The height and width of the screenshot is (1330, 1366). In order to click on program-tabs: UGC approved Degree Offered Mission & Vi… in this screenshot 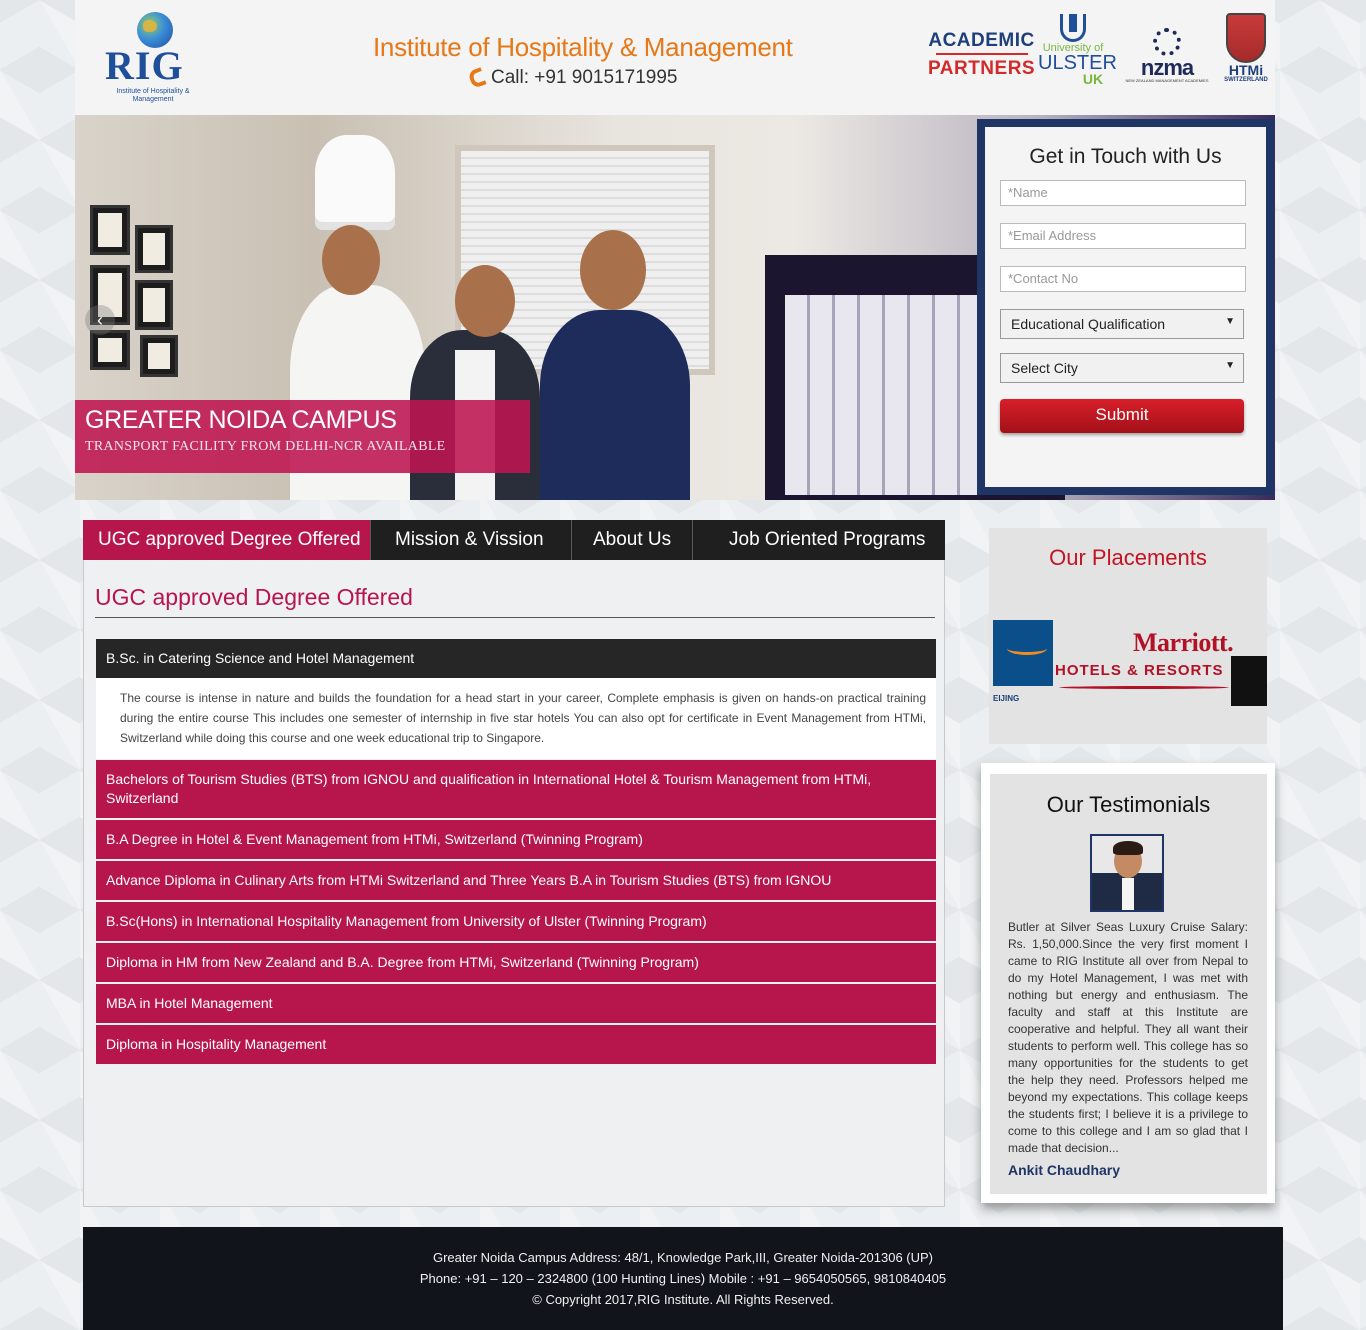, I will do `click(514, 540)`.